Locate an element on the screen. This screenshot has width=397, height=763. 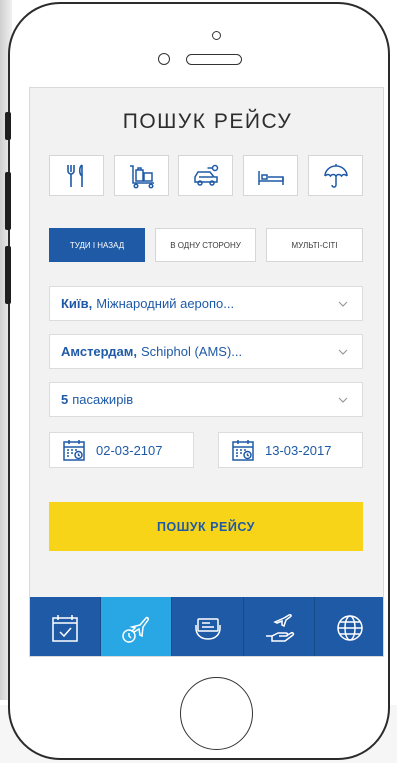
category-row is located at coordinates (206, 175).